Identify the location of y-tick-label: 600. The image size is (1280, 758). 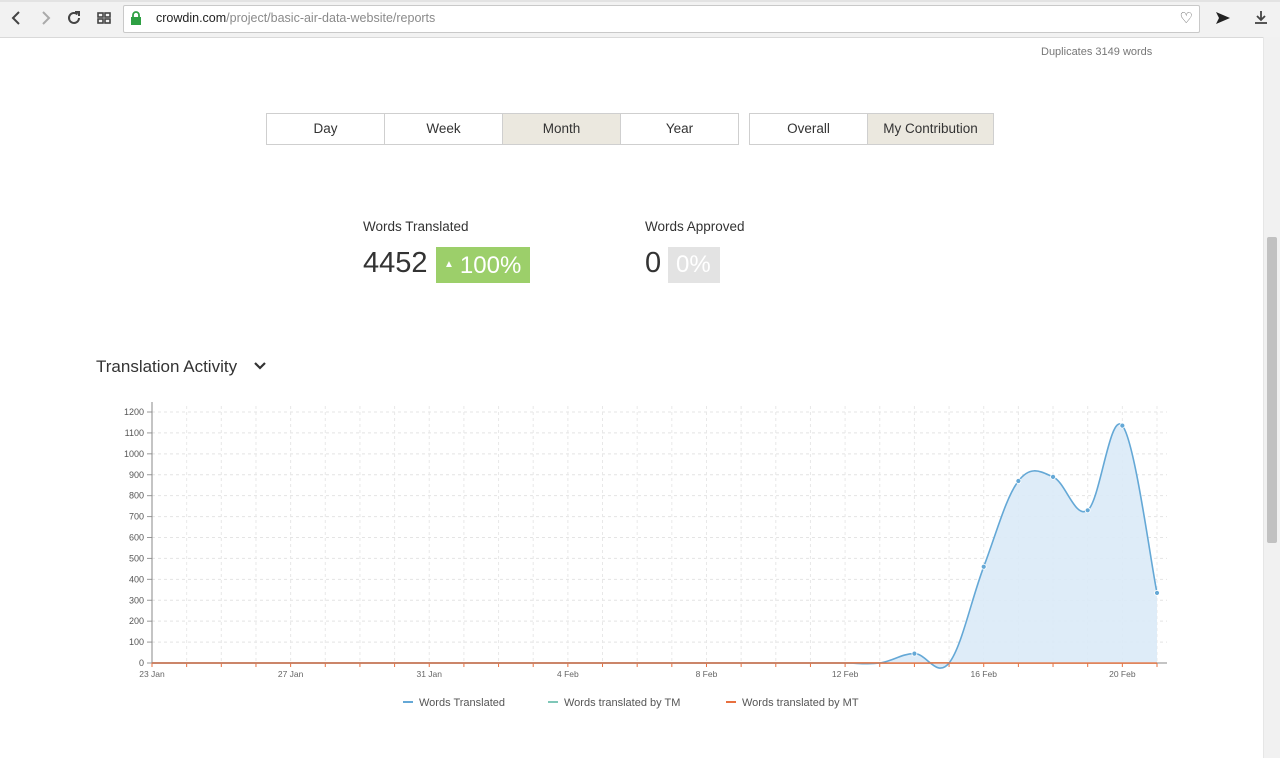
(136, 538).